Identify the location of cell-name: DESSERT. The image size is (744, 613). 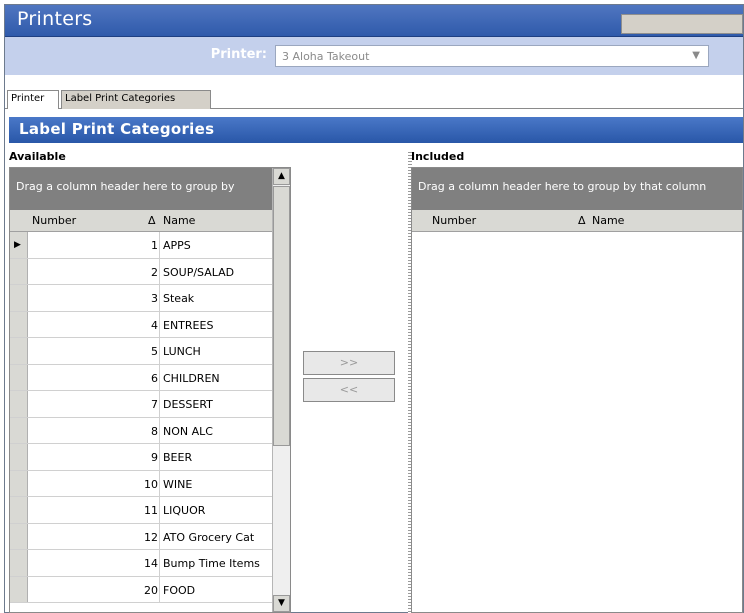
(188, 404).